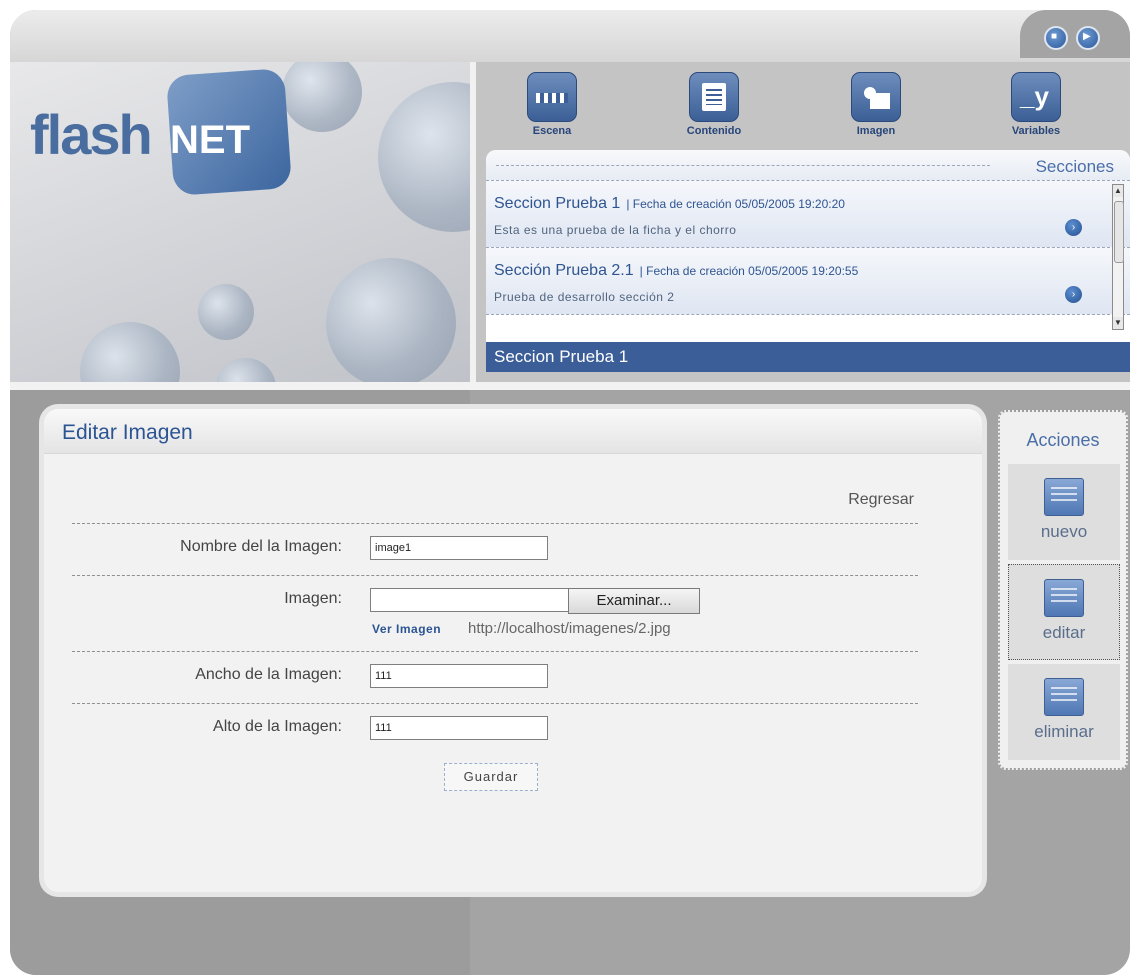  What do you see at coordinates (808, 357) in the screenshot?
I see `selected-section: Seccion Prueba 1` at bounding box center [808, 357].